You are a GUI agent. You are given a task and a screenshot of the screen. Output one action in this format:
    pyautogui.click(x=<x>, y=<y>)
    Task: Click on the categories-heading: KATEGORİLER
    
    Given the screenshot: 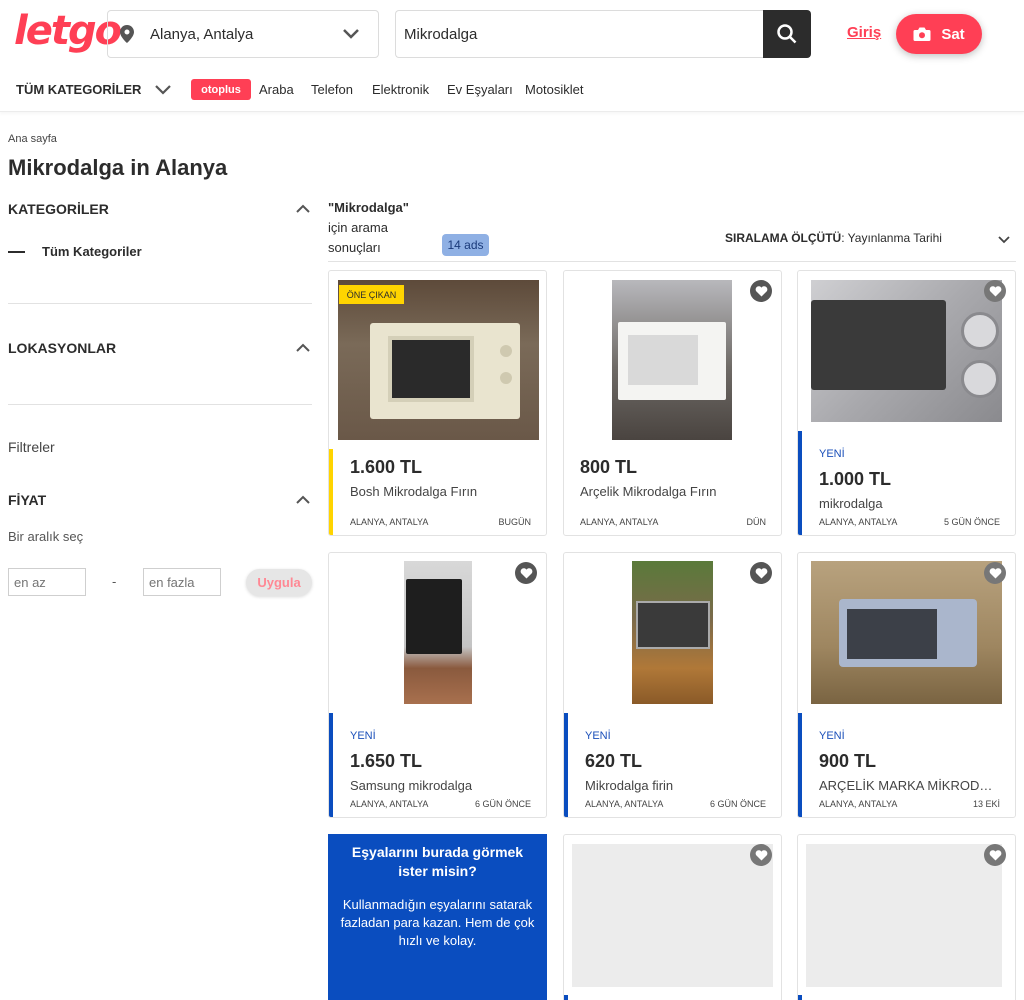 What is the action you would take?
    pyautogui.click(x=58, y=209)
    